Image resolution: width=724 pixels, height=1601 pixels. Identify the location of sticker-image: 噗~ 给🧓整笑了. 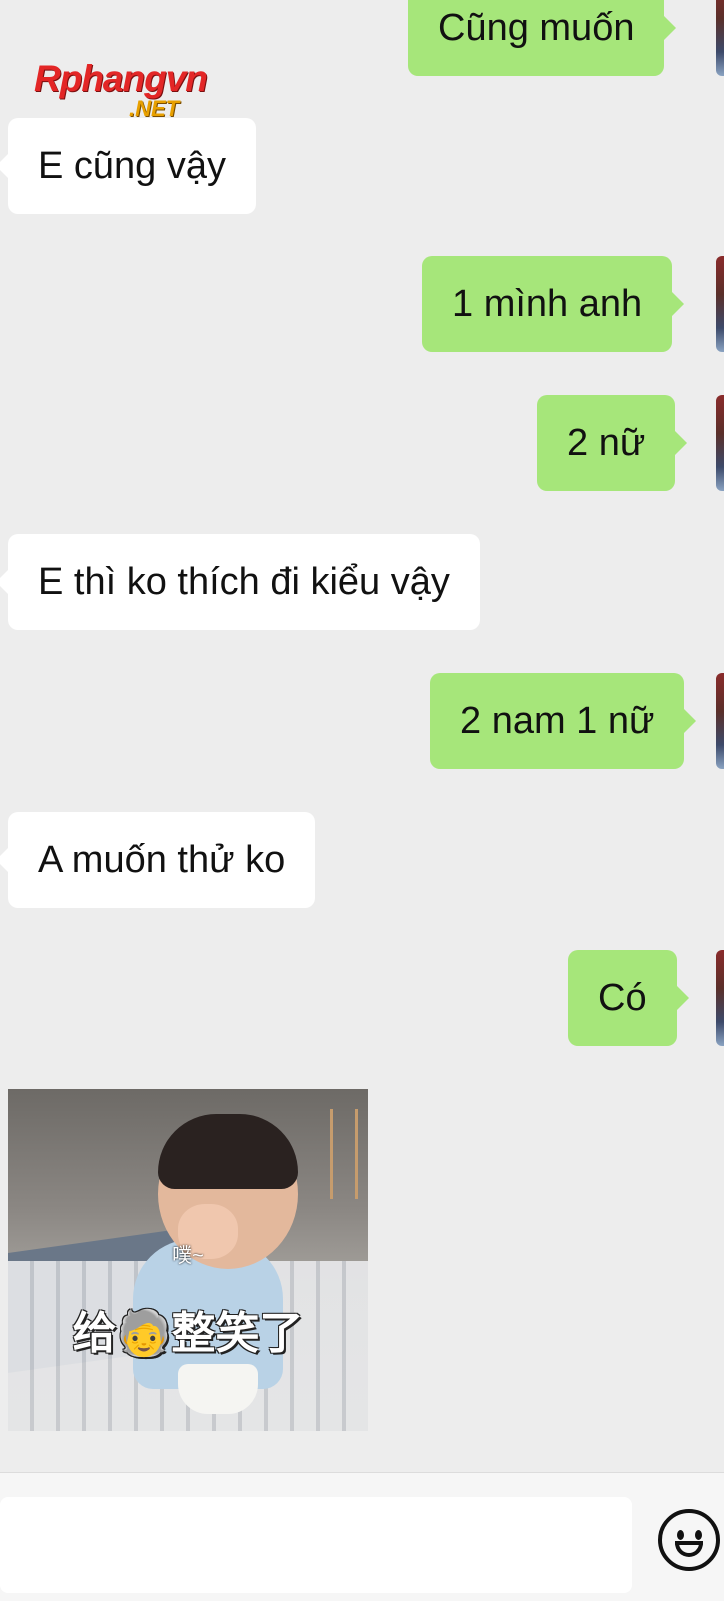
(188, 1260).